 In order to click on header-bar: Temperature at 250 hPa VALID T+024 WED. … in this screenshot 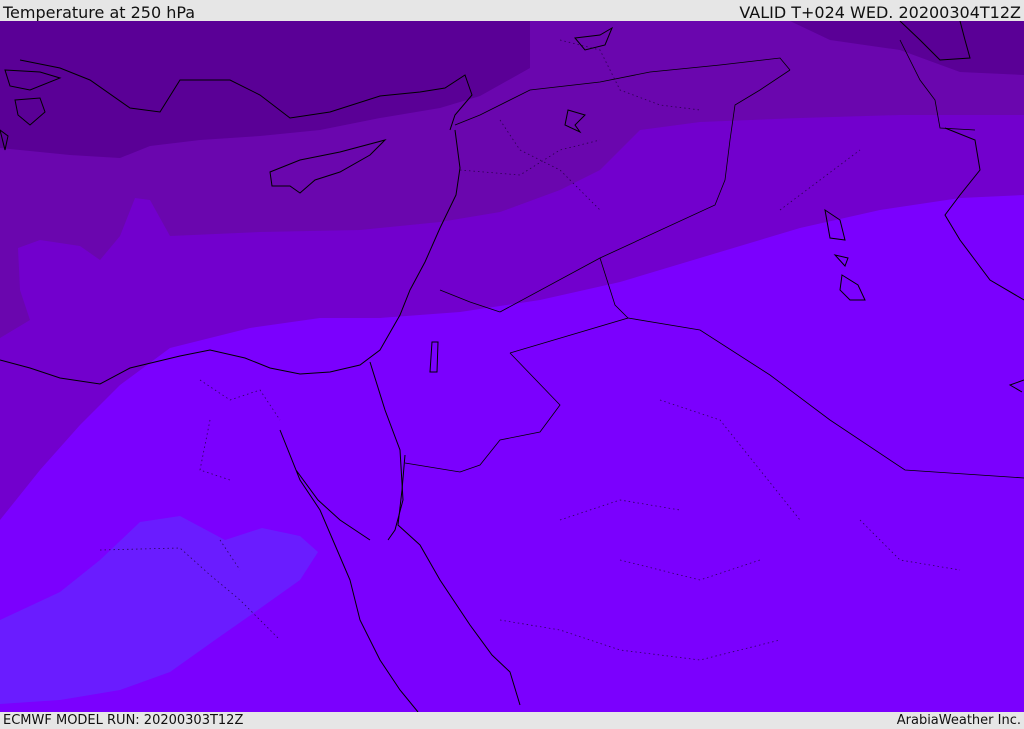, I will do `click(512, 11)`.